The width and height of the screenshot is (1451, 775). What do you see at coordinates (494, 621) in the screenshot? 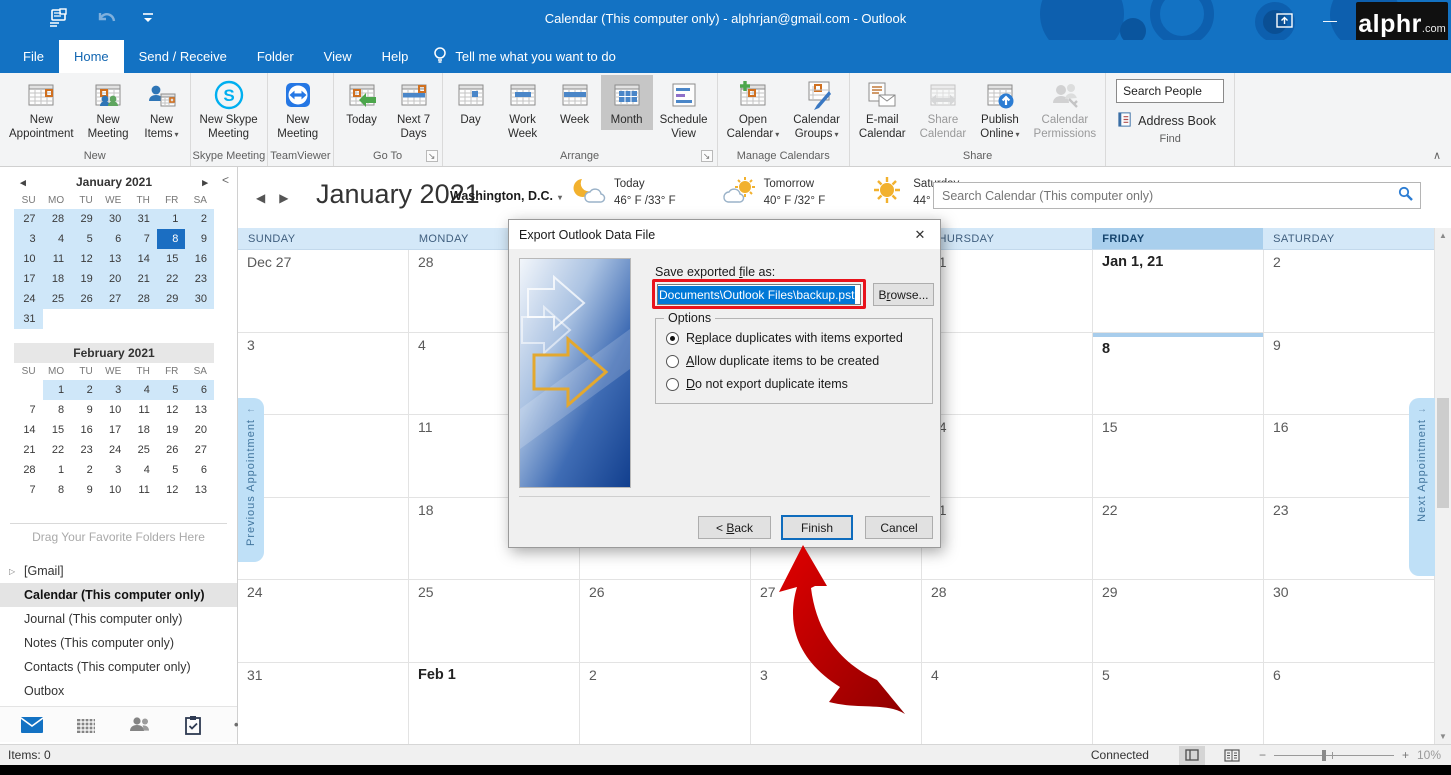
I see `calendar-cell: 25` at bounding box center [494, 621].